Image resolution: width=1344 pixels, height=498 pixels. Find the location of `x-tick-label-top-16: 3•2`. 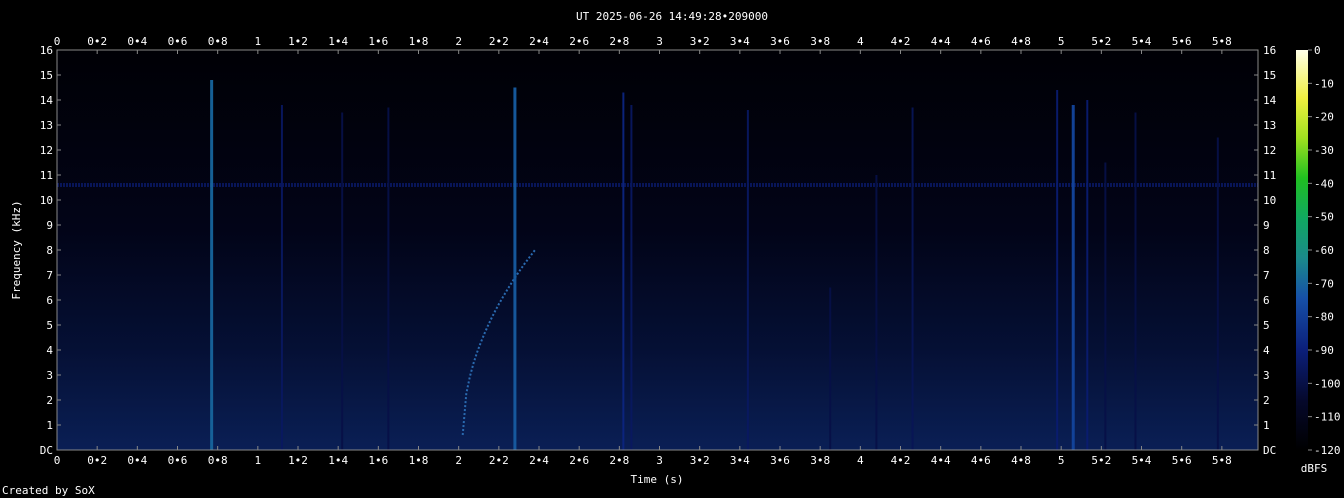

x-tick-label-top-16: 3•2 is located at coordinates (700, 41).